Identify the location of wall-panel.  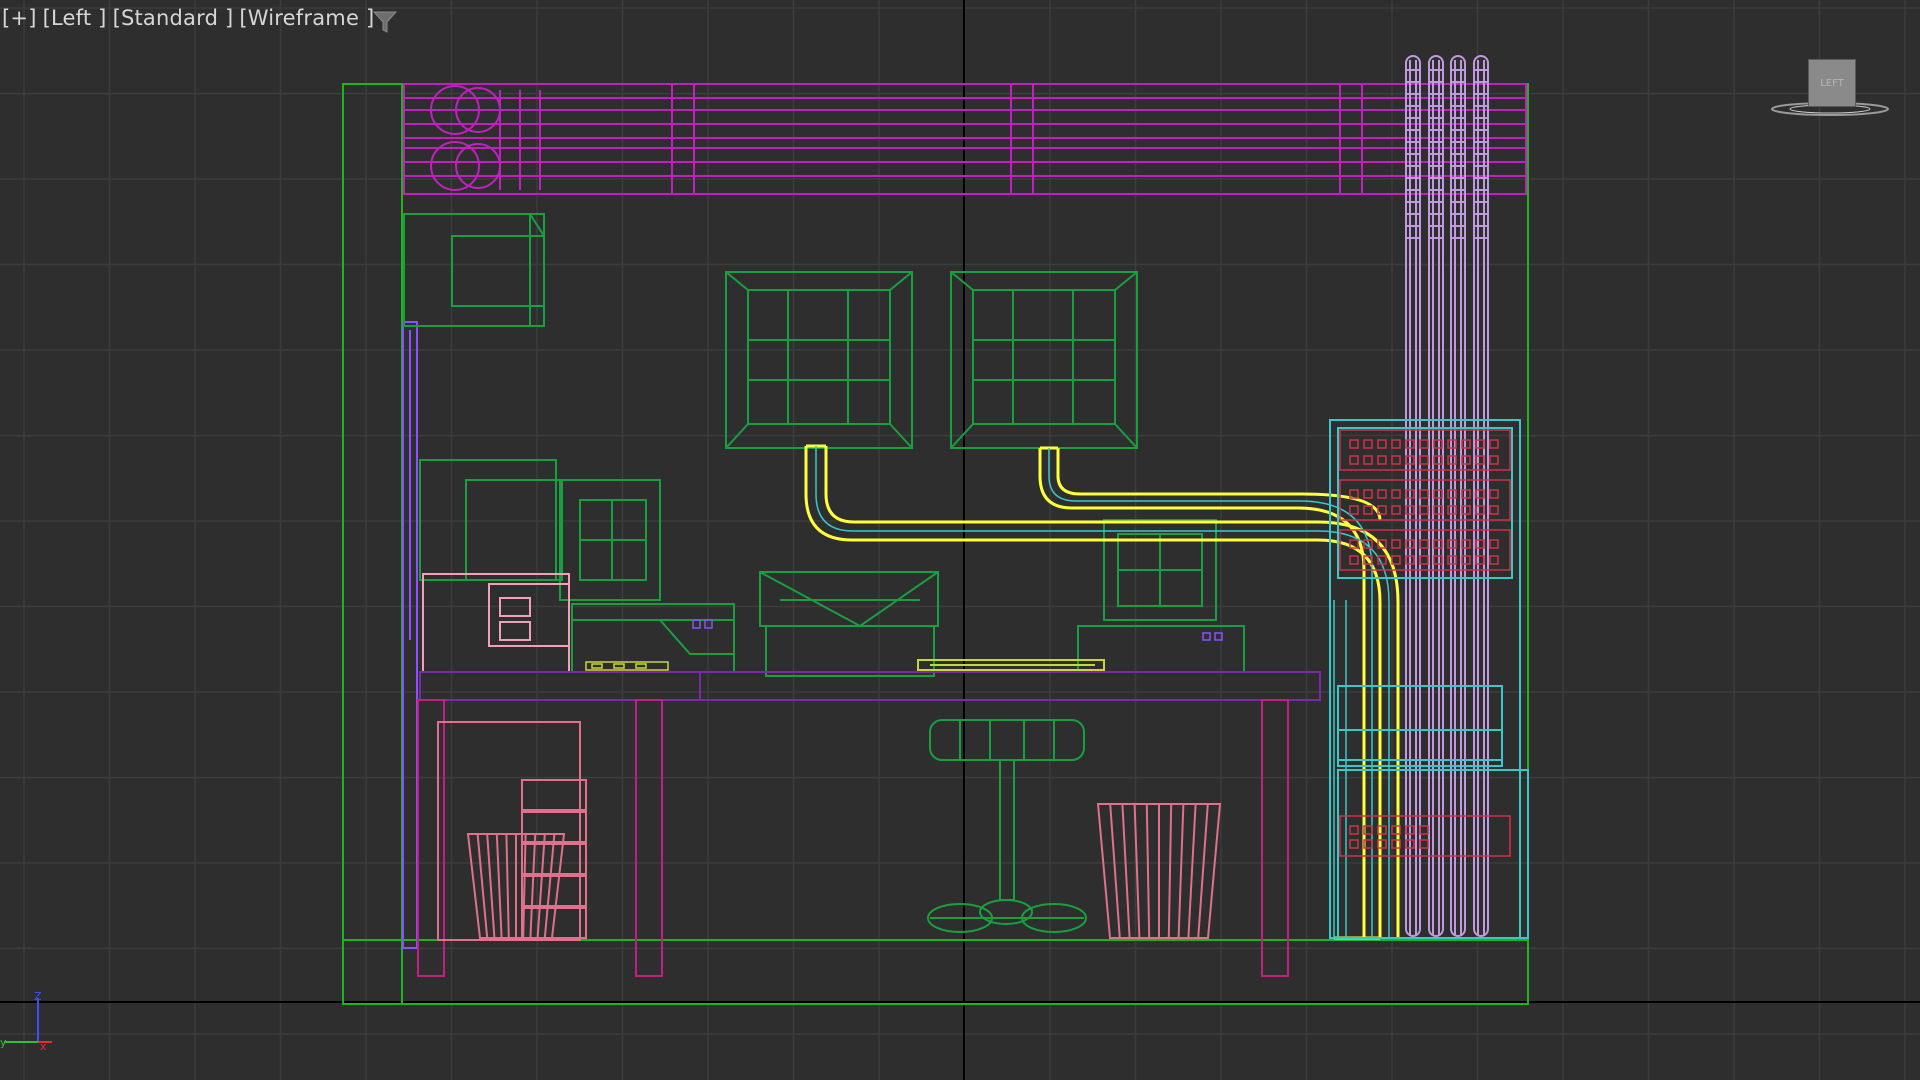
(410, 635).